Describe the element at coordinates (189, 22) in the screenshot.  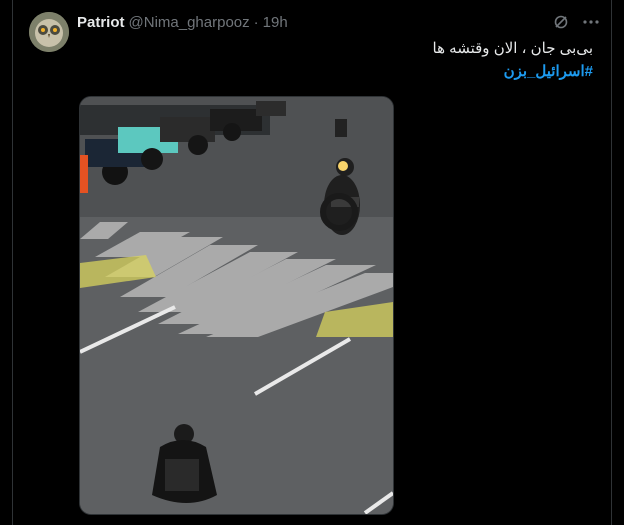
I see `user-handle: @Nima_gharpooz` at that location.